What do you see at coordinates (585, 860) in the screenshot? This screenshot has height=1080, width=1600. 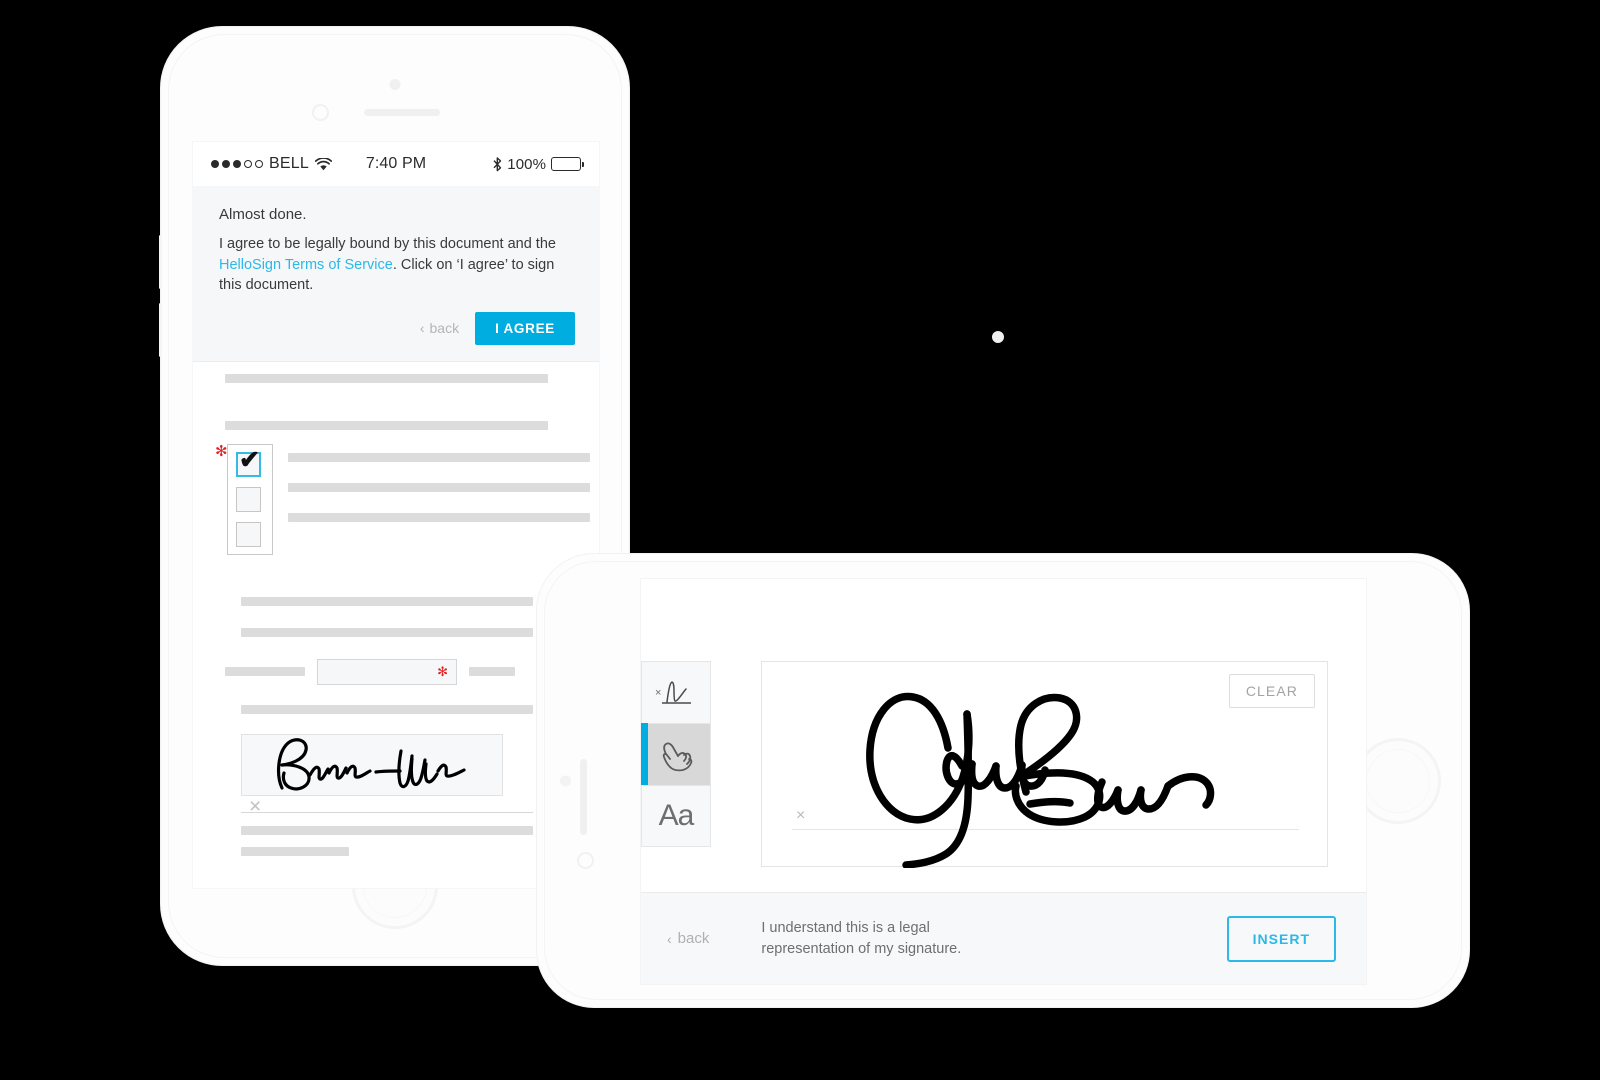 I see `landscape-front-camera-icon` at bounding box center [585, 860].